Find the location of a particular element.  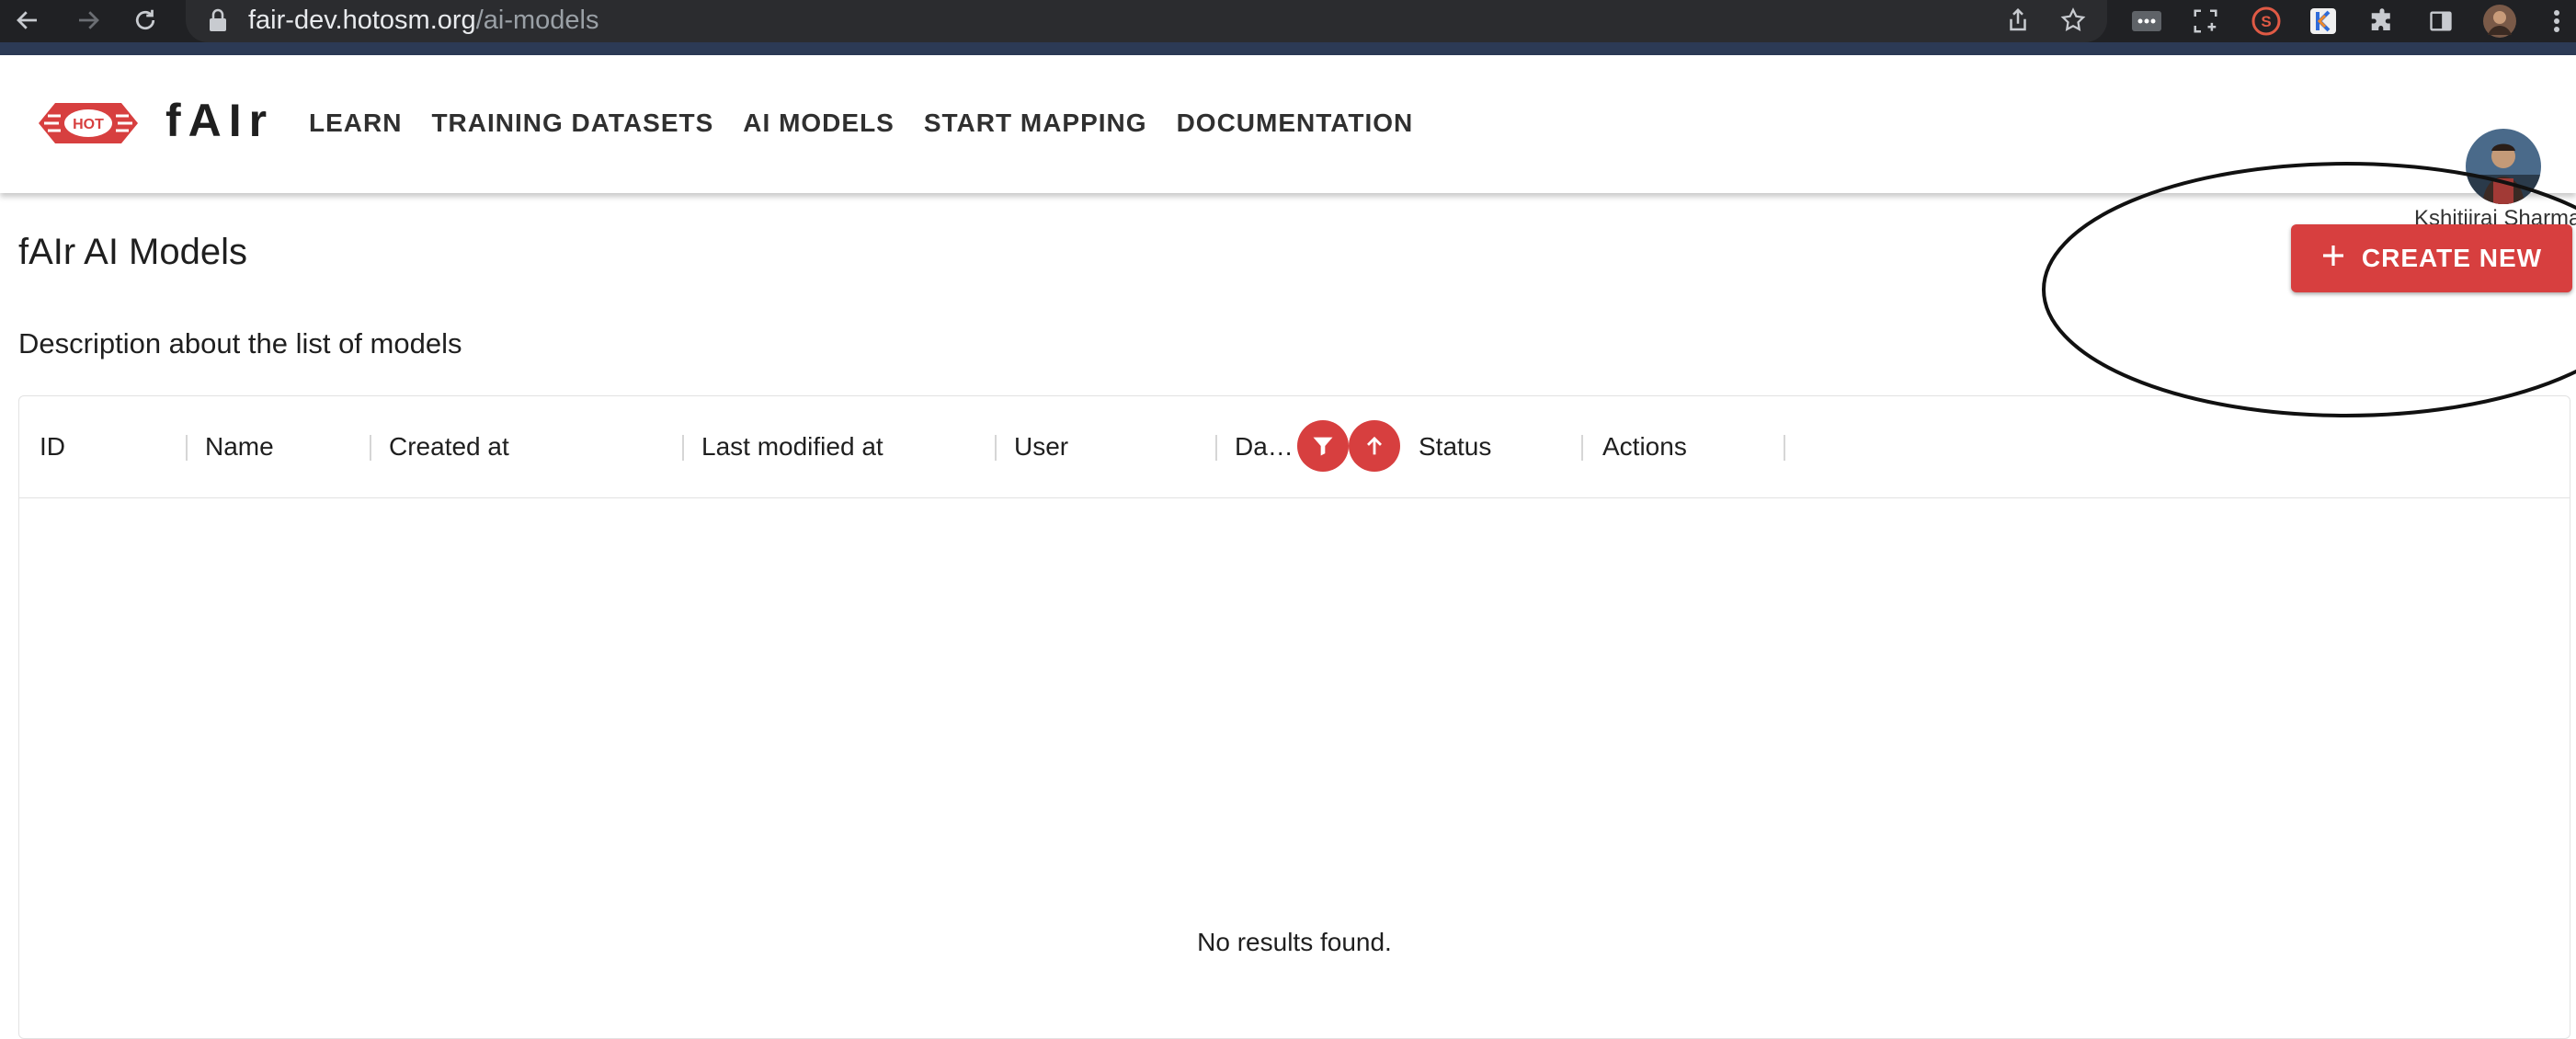

column-header-last-modified-at: Last modified at is located at coordinates (792, 446).